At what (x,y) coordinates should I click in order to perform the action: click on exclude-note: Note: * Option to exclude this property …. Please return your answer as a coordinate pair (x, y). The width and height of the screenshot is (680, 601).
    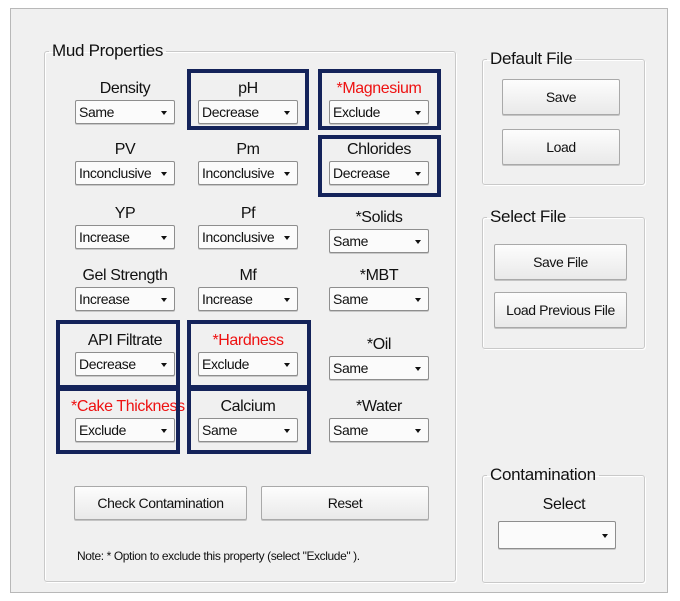
    Looking at the image, I should click on (218, 556).